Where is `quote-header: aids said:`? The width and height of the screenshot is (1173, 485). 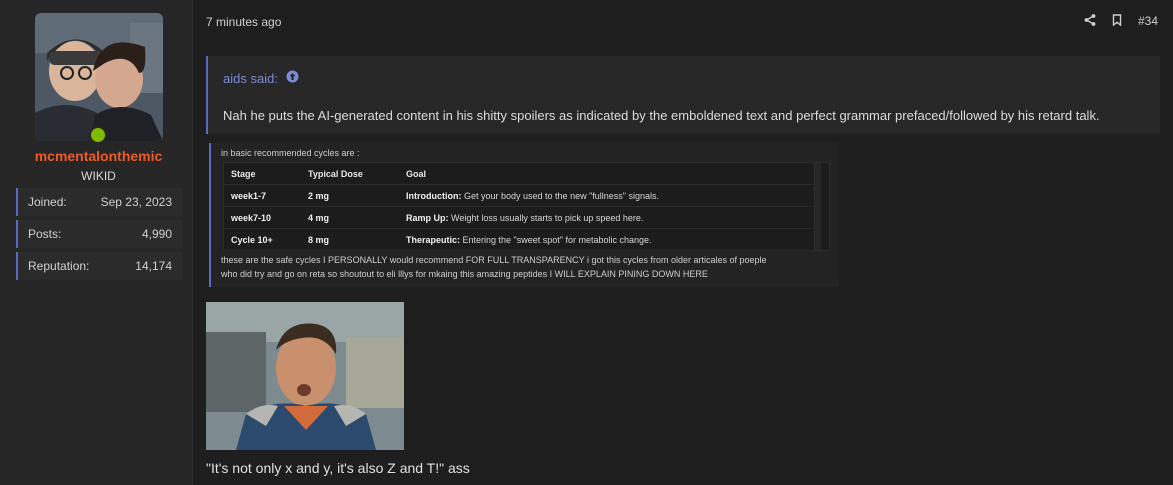 quote-header: aids said: is located at coordinates (261, 78).